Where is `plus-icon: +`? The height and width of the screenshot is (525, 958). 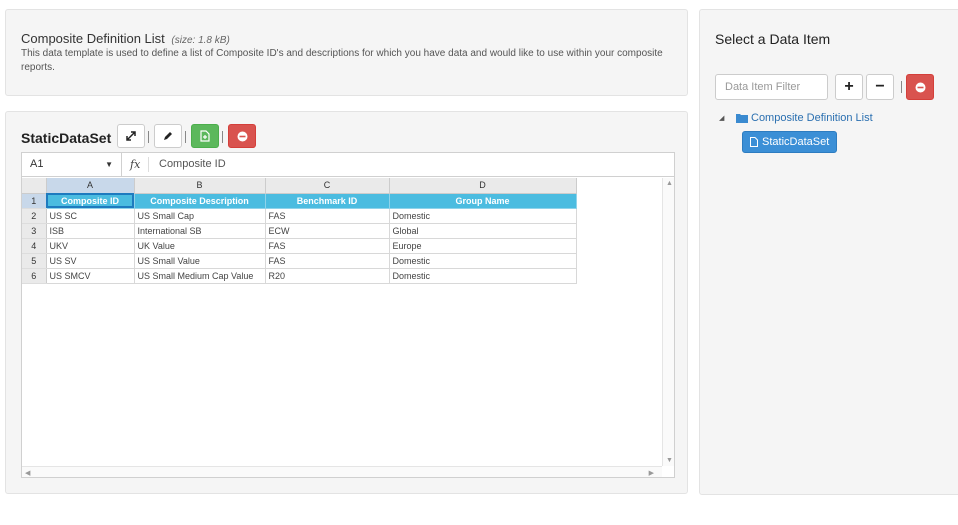
plus-icon: + is located at coordinates (849, 86).